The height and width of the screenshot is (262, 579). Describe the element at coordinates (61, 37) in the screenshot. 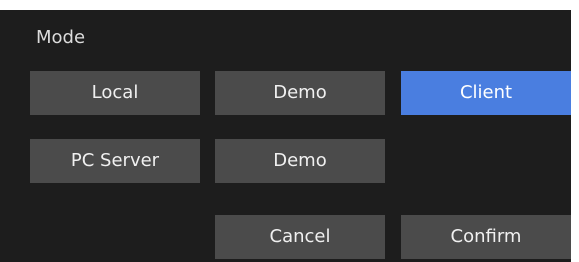

I see `dialog-title: Mode` at that location.